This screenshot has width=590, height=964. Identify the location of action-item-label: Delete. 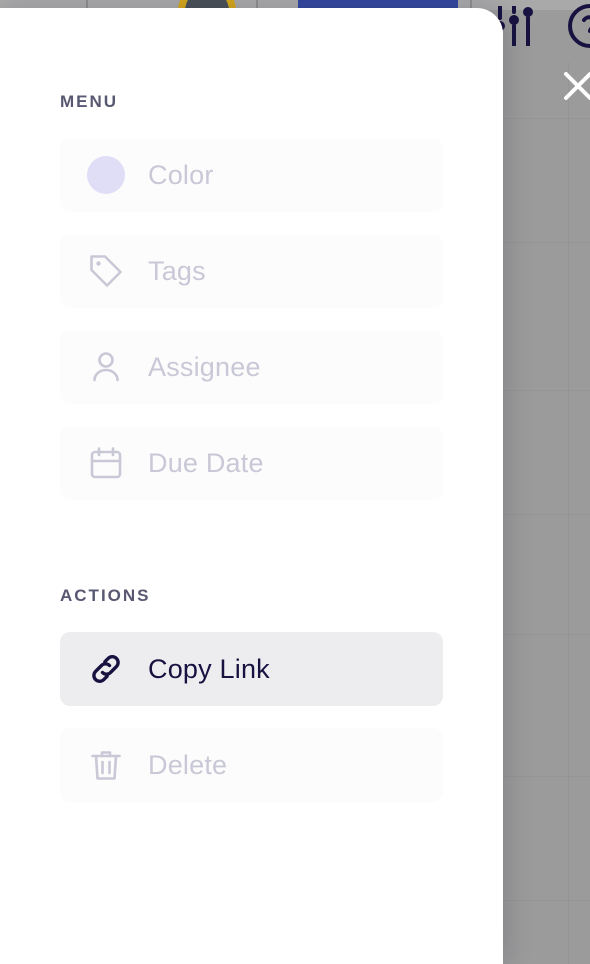
(188, 764).